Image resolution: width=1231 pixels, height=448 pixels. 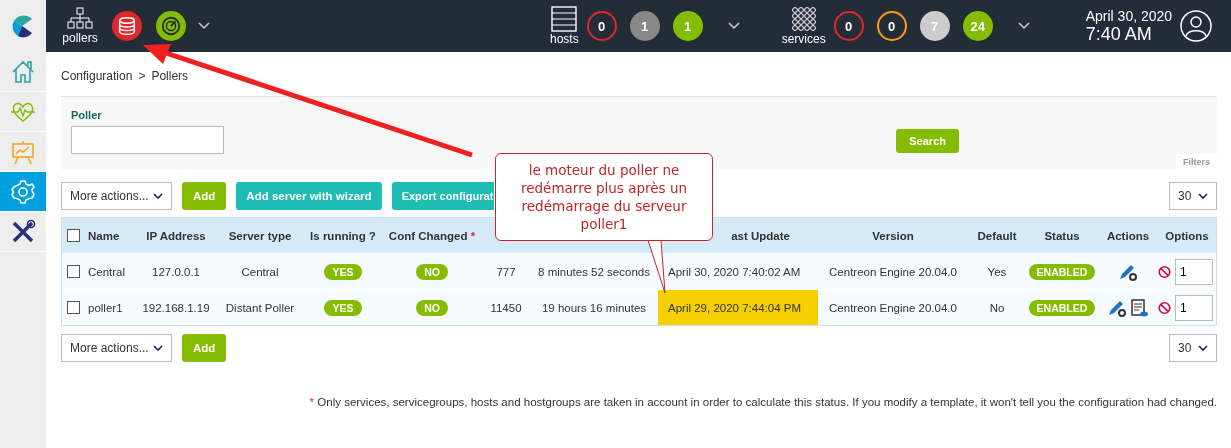 What do you see at coordinates (260, 235) in the screenshot?
I see `column-header: Server type` at bounding box center [260, 235].